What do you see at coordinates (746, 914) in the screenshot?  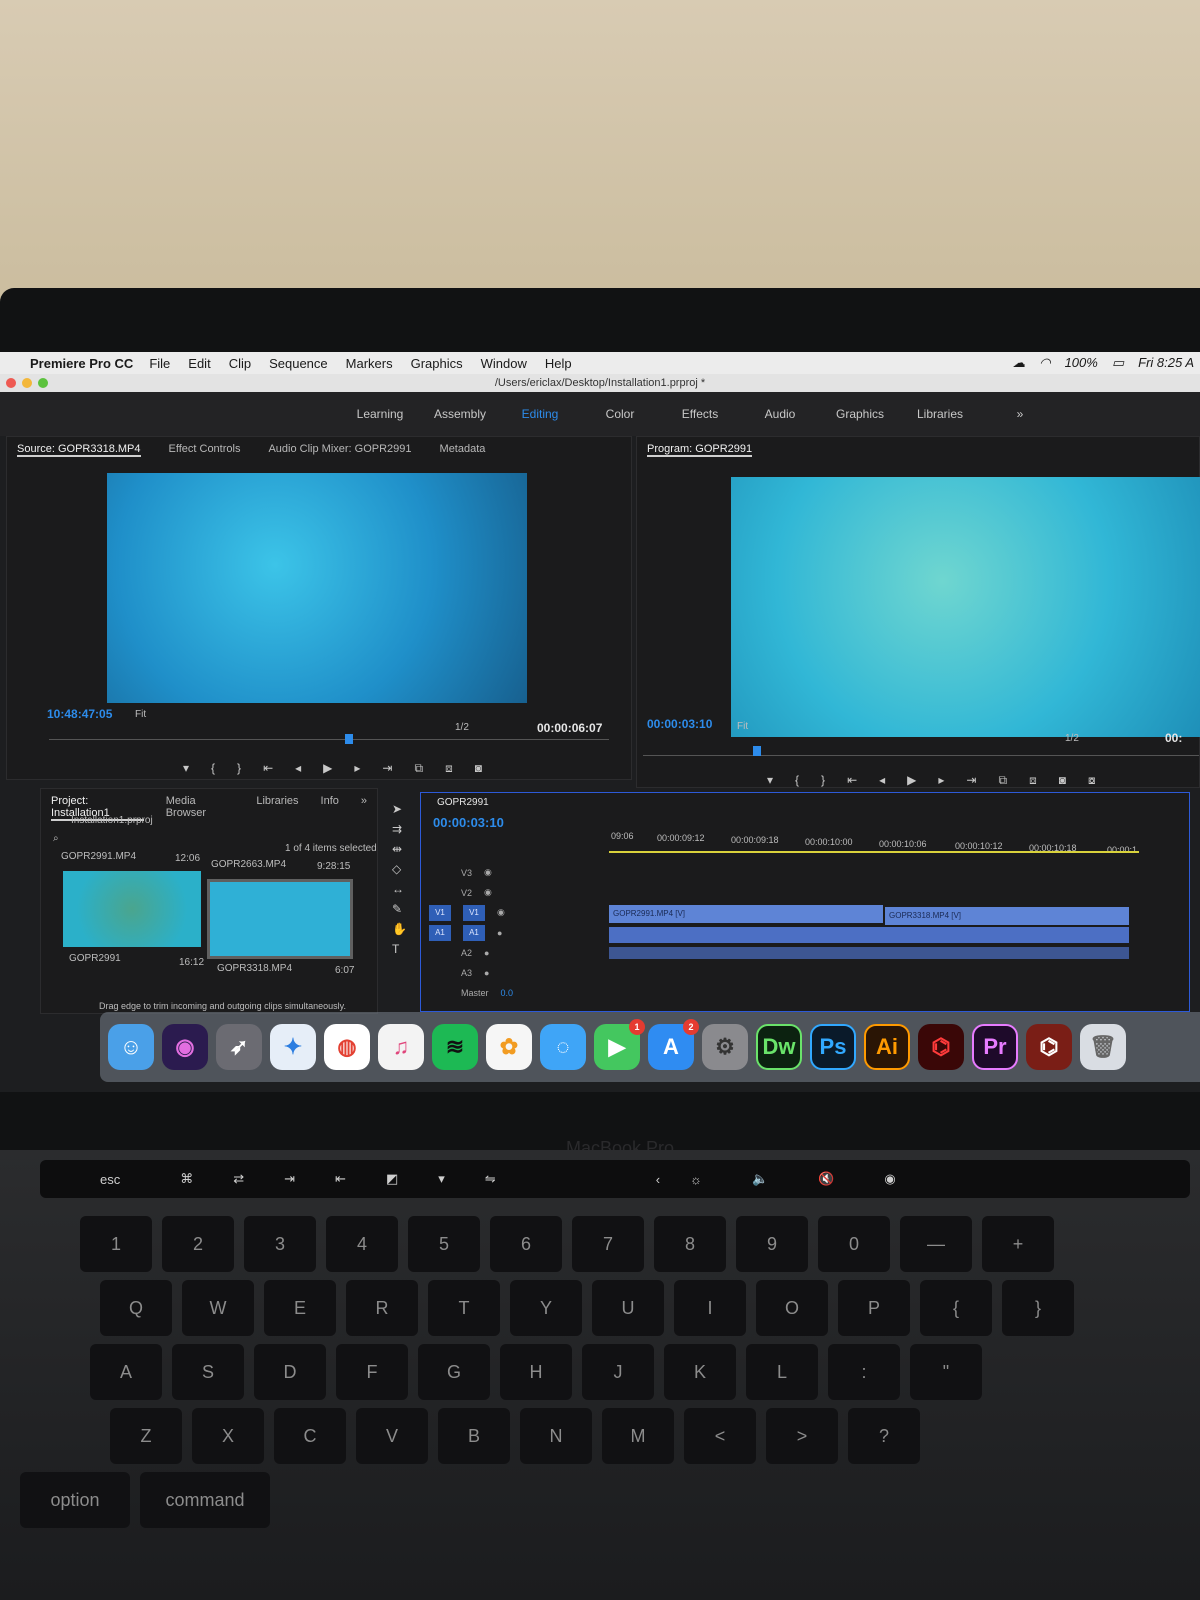 I see `video-clip: GOPR2991.MP4 [V]` at bounding box center [746, 914].